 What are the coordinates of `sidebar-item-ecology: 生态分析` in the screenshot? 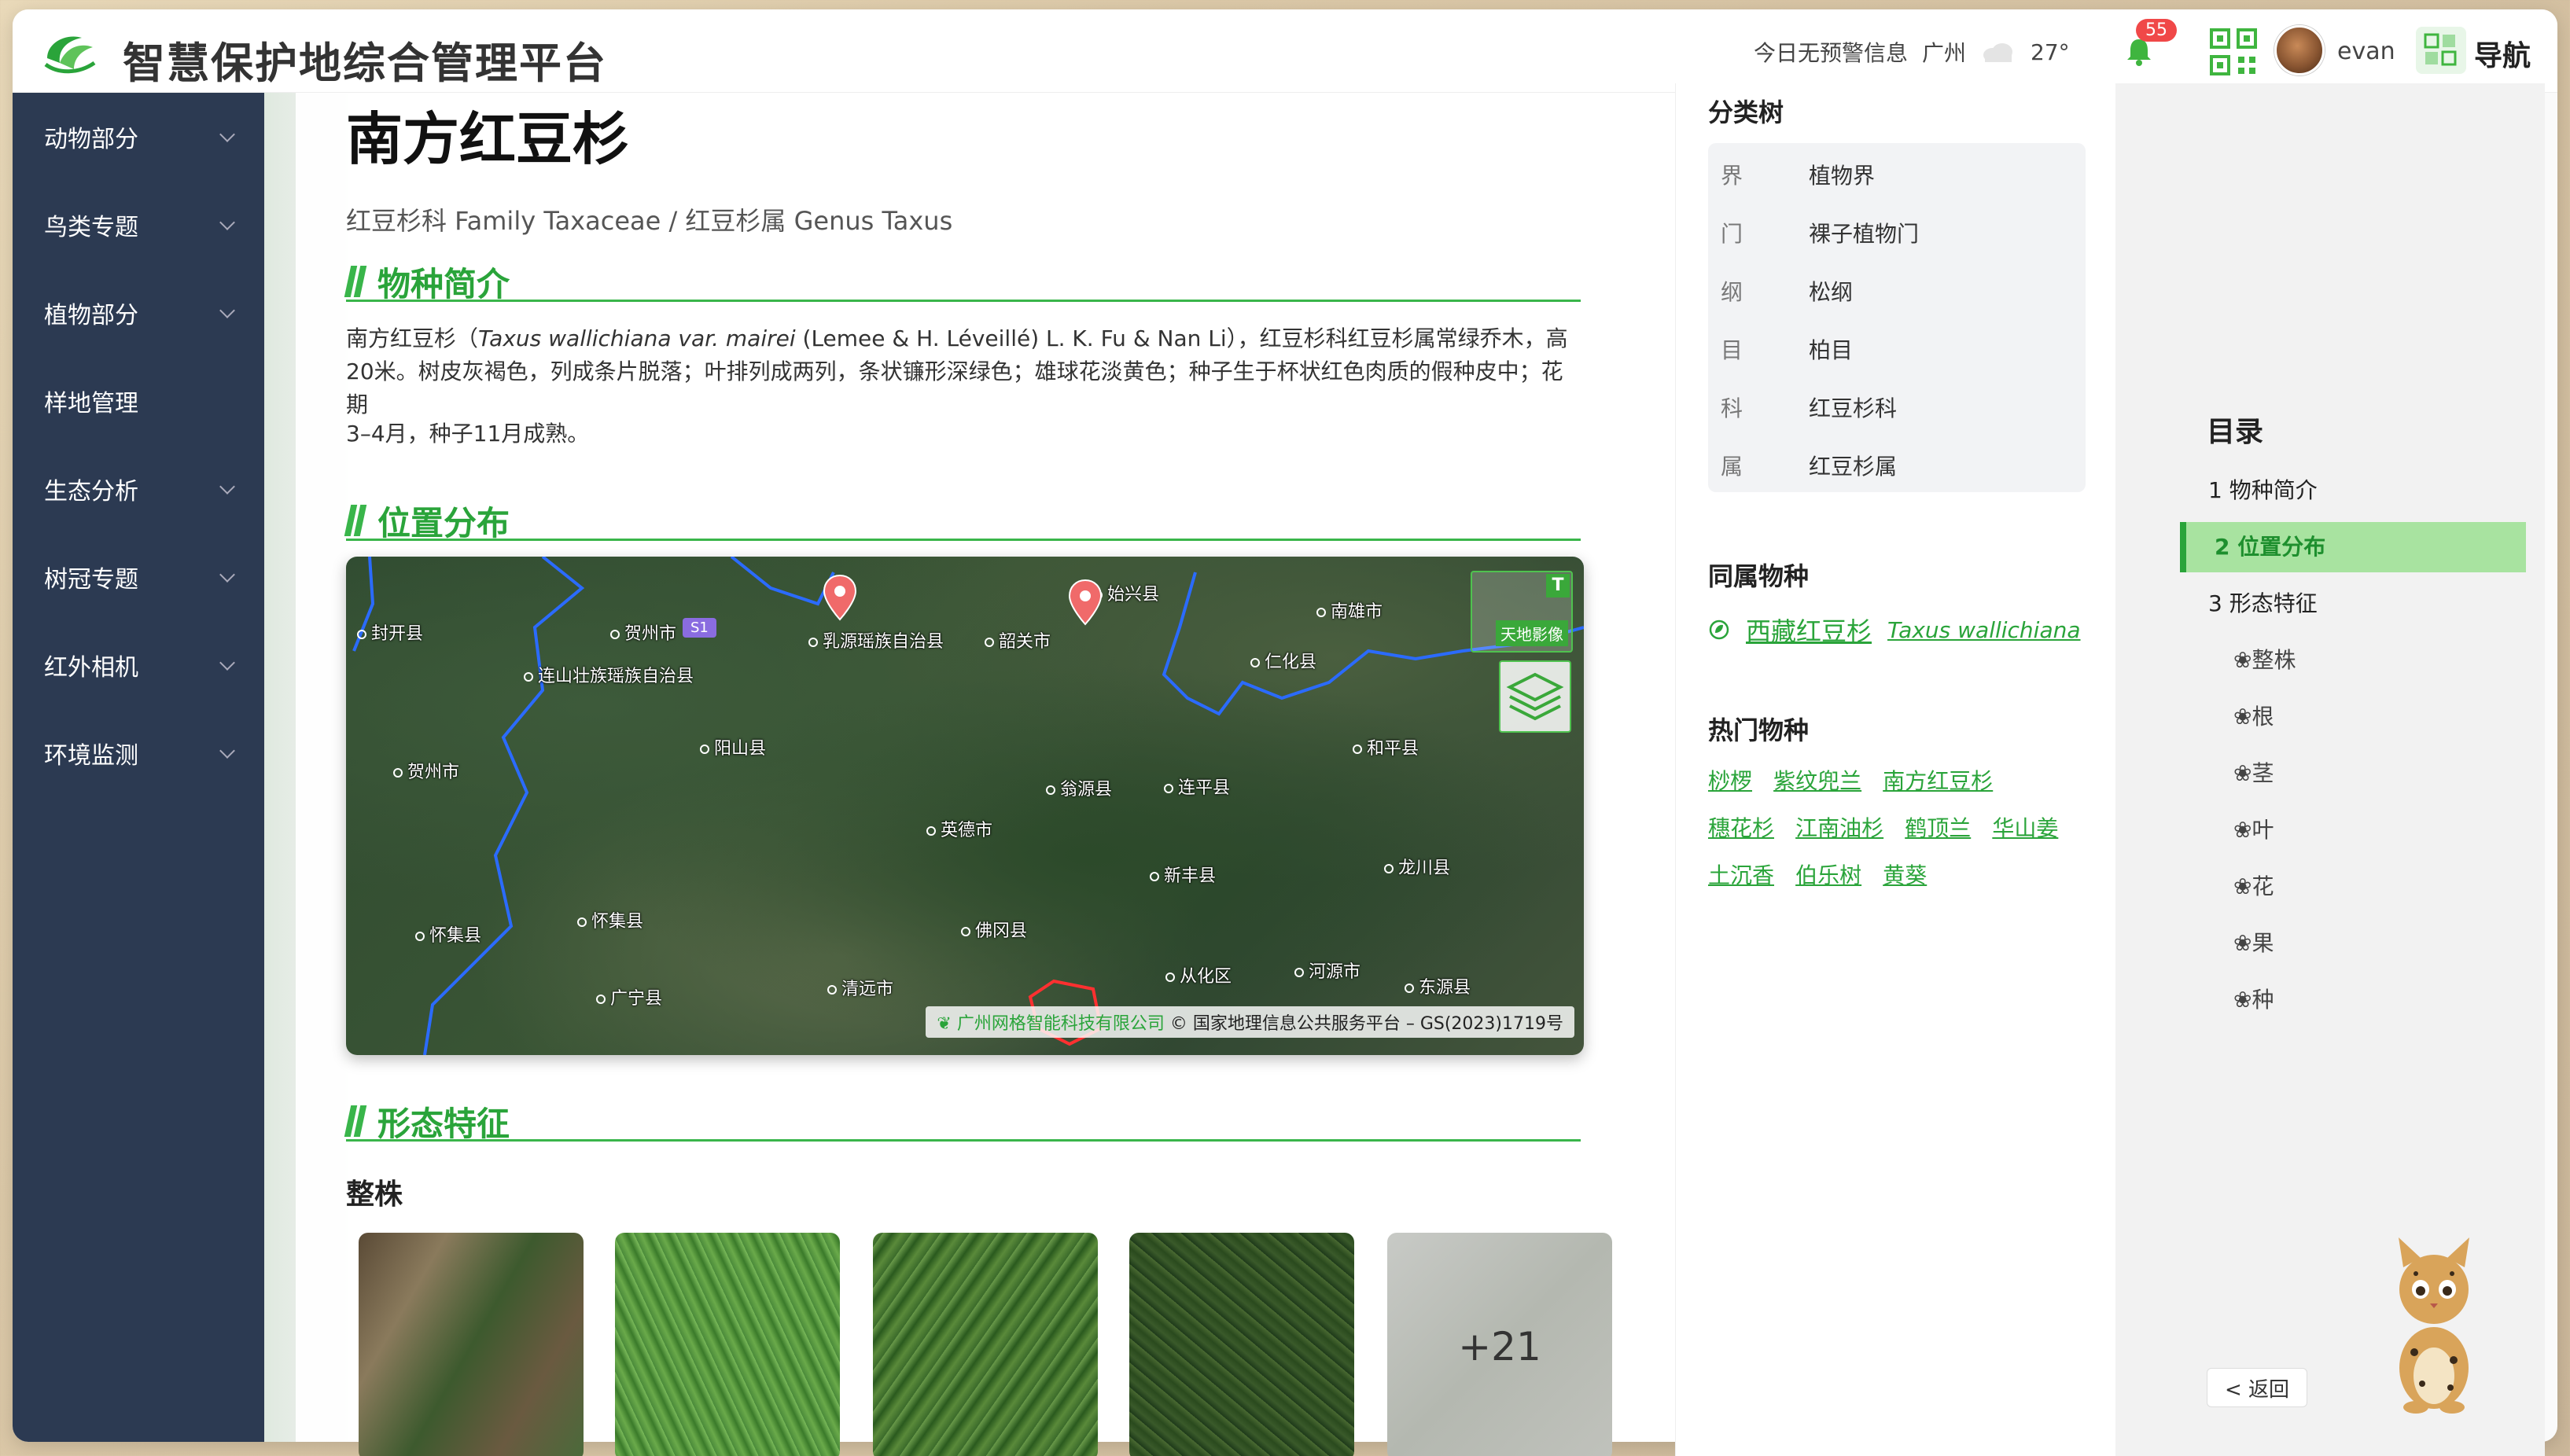 It's located at (138, 489).